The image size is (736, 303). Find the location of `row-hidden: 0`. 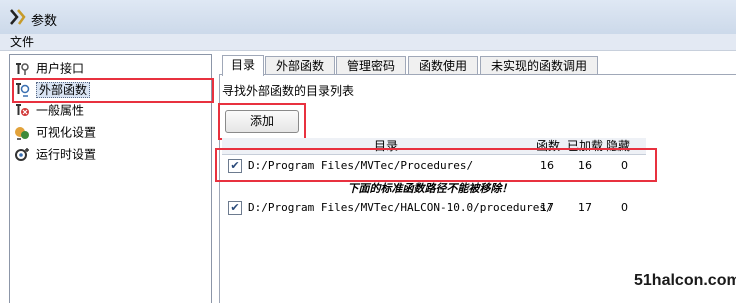

row-hidden: 0 is located at coordinates (624, 207).